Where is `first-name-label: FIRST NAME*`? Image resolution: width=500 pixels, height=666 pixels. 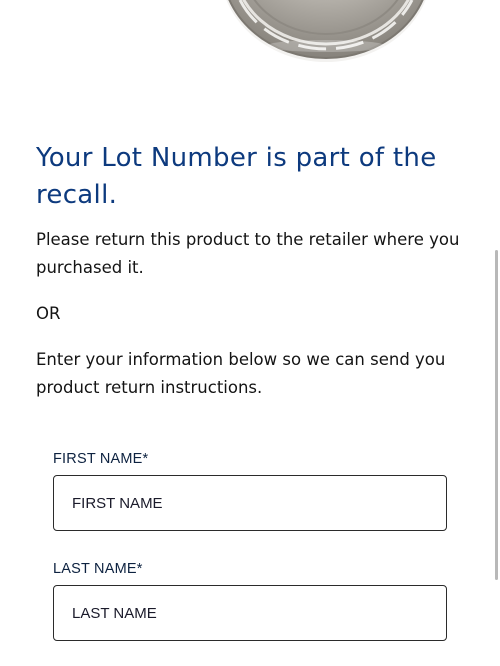
first-name-label: FIRST NAME* is located at coordinates (101, 459).